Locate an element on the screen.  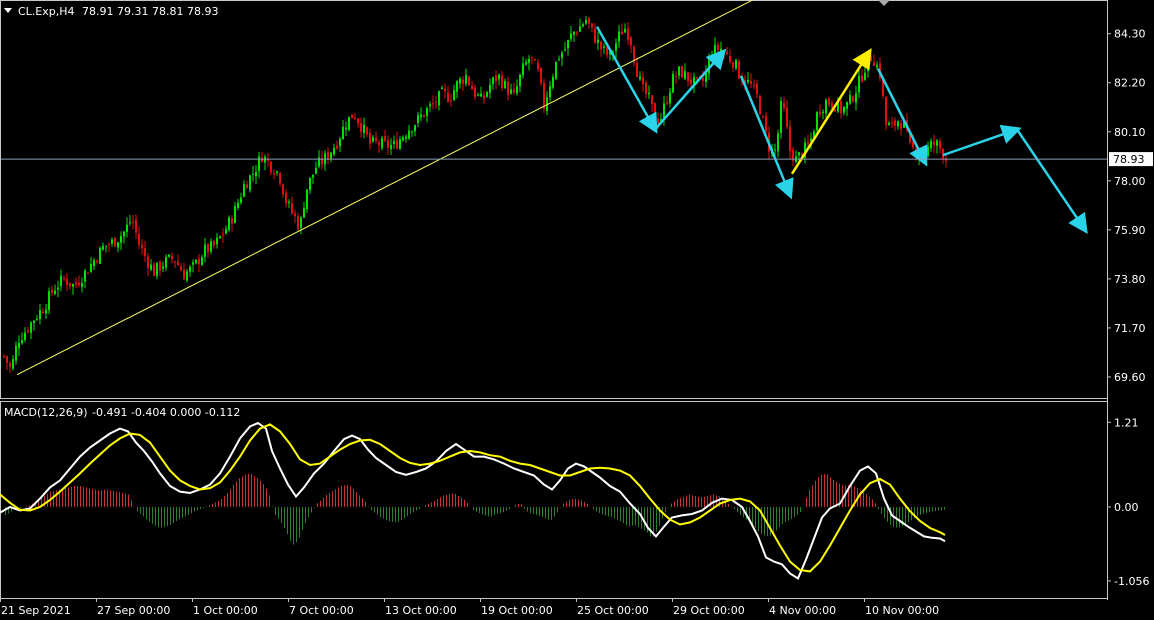
yellow-arrow is located at coordinates (831, 111).